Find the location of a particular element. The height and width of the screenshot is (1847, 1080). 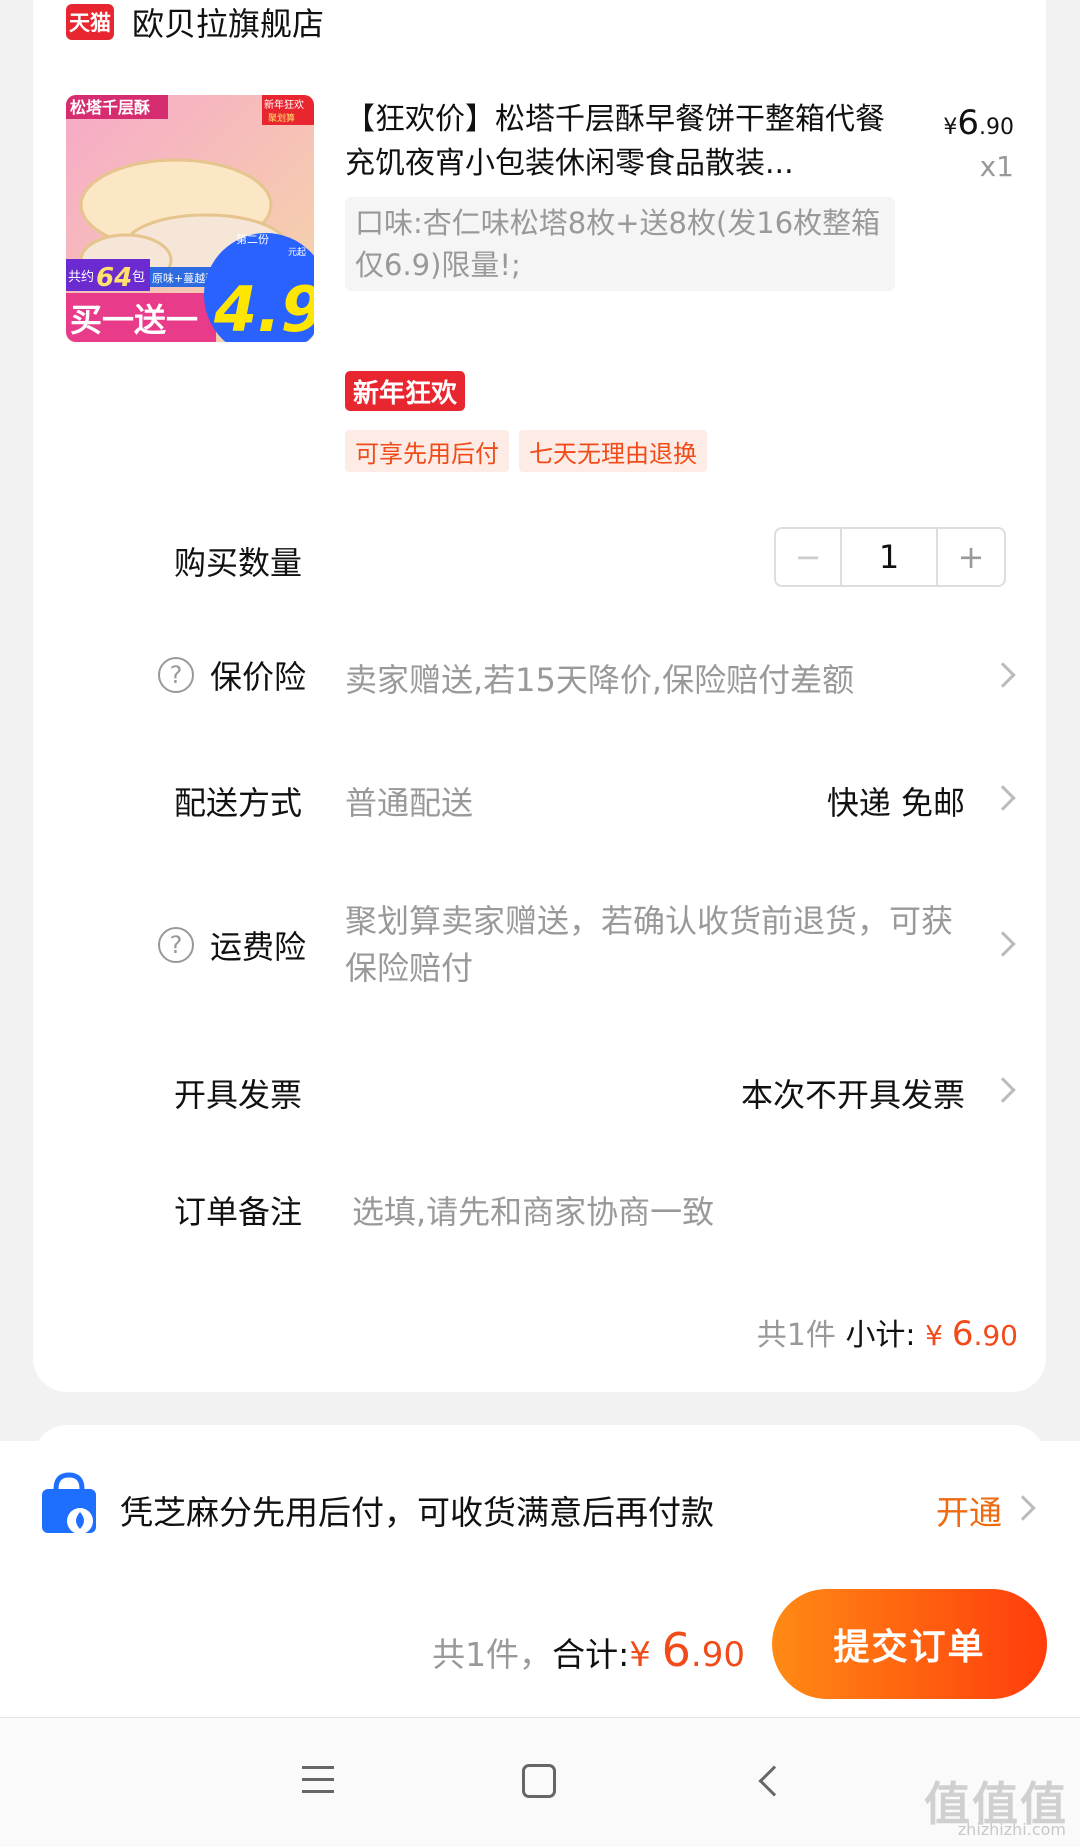

image-label-big-price: 4.9 is located at coordinates (263, 307).